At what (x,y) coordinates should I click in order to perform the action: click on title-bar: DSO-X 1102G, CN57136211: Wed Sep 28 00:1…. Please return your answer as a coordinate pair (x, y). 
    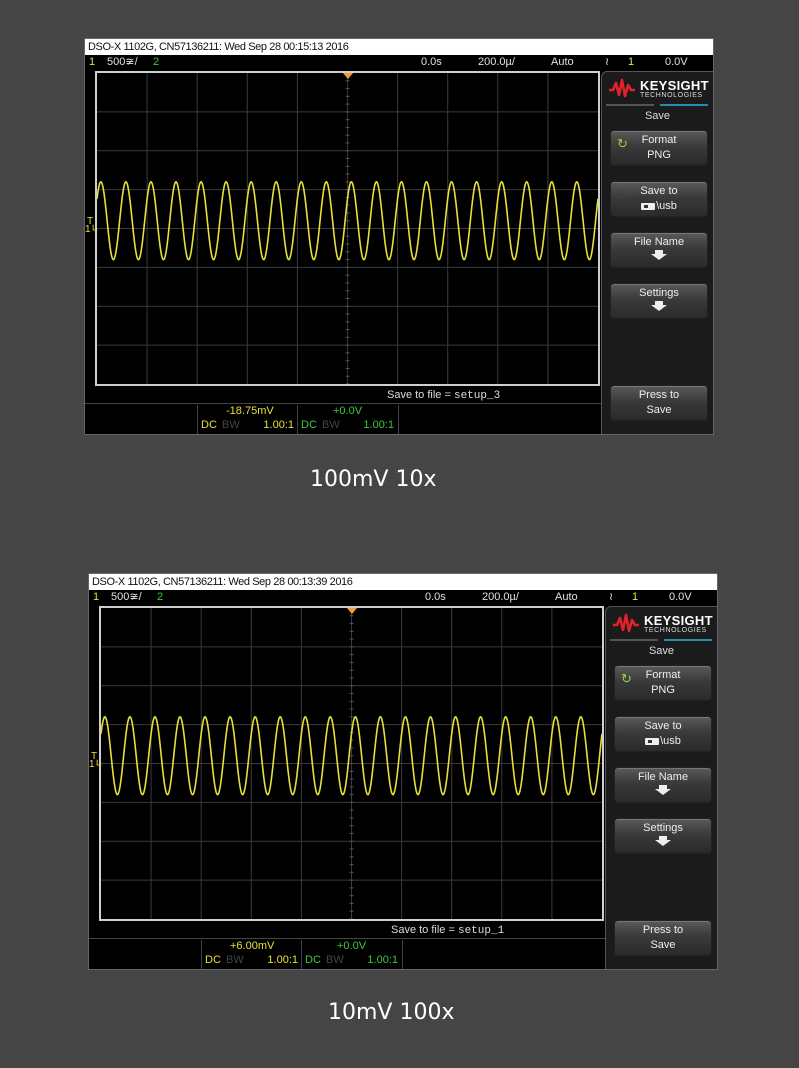
    Looking at the image, I should click on (403, 582).